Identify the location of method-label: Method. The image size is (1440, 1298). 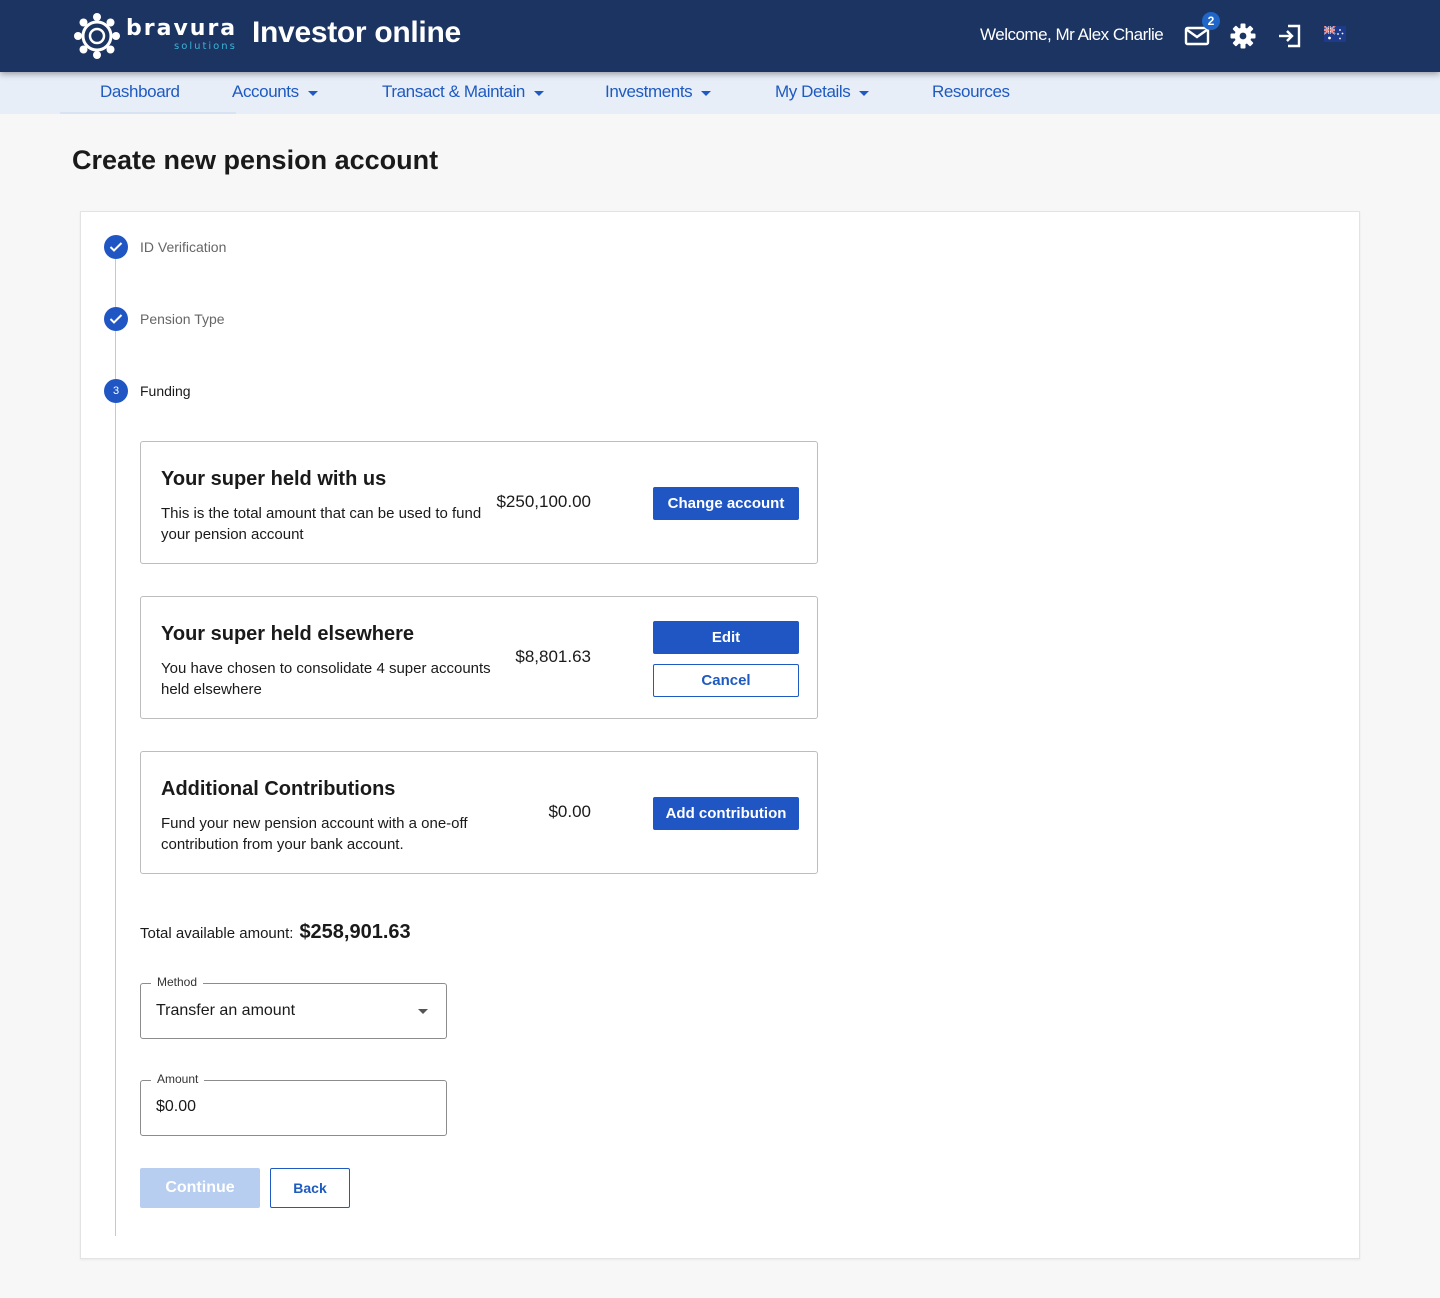
(177, 982).